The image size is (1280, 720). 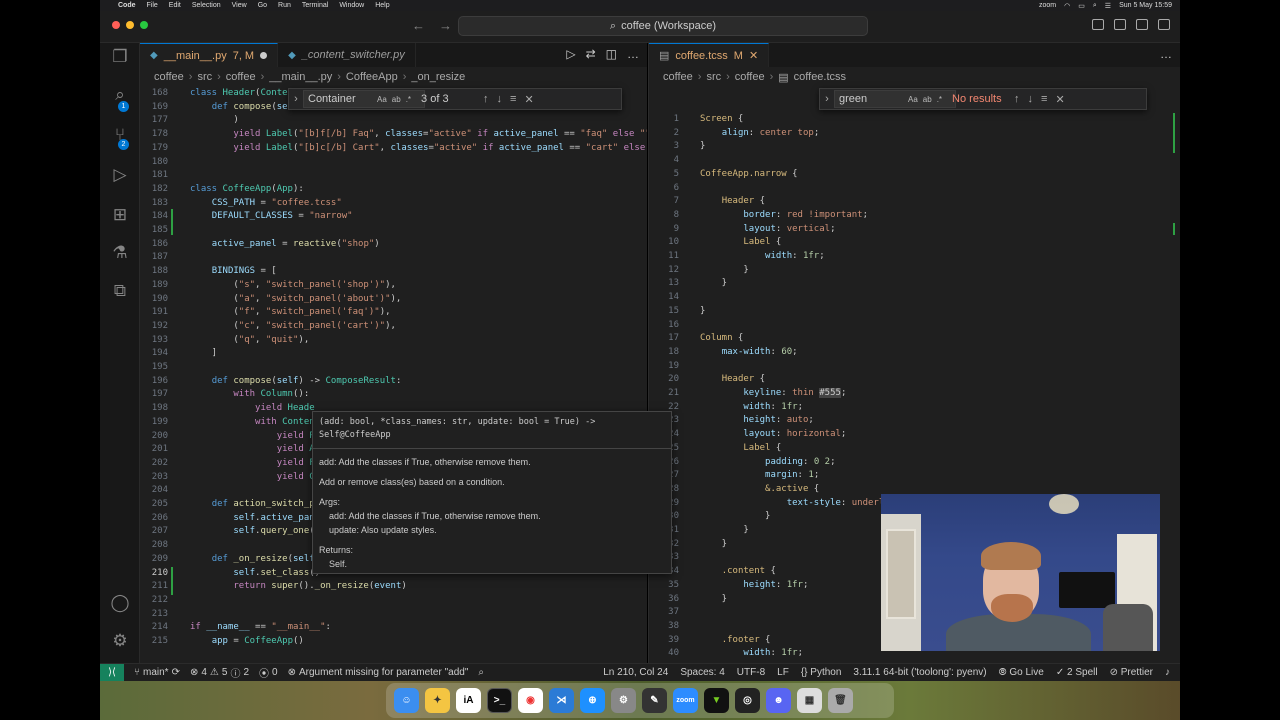 What do you see at coordinates (914, 339) in the screenshot?
I see `code-line: 17 Column {` at bounding box center [914, 339].